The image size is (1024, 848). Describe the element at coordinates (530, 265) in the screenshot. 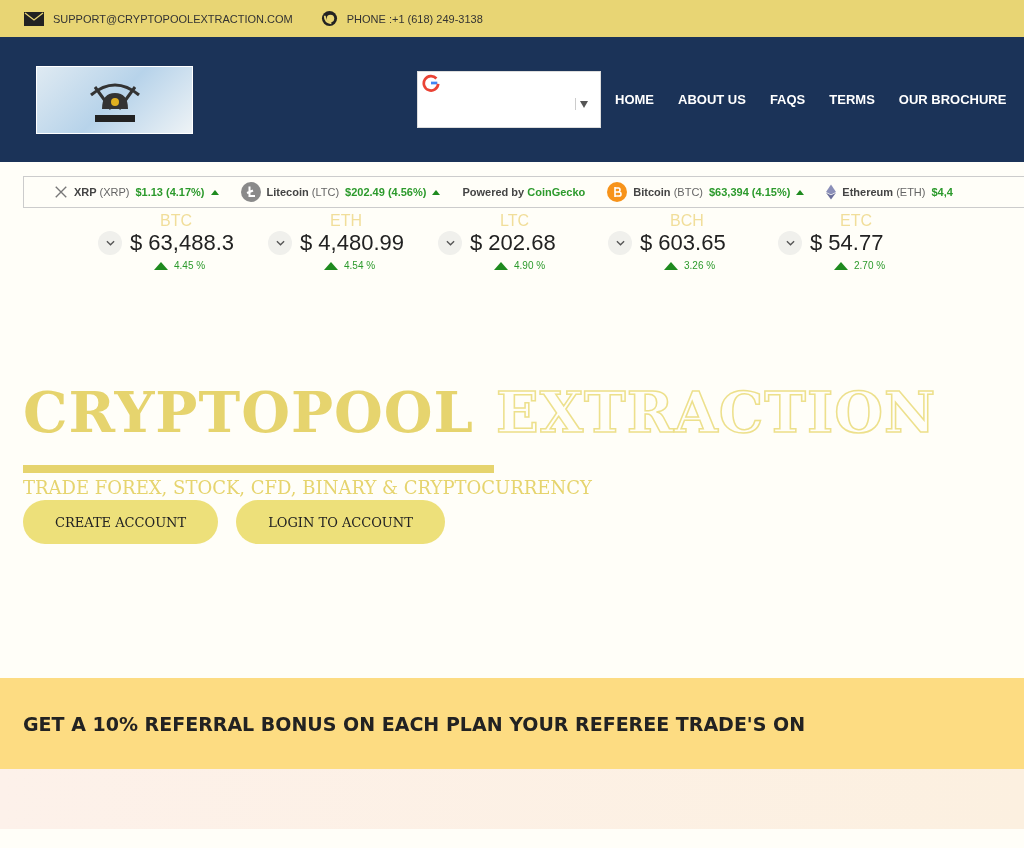

I see `price-change: 4.90 %` at that location.